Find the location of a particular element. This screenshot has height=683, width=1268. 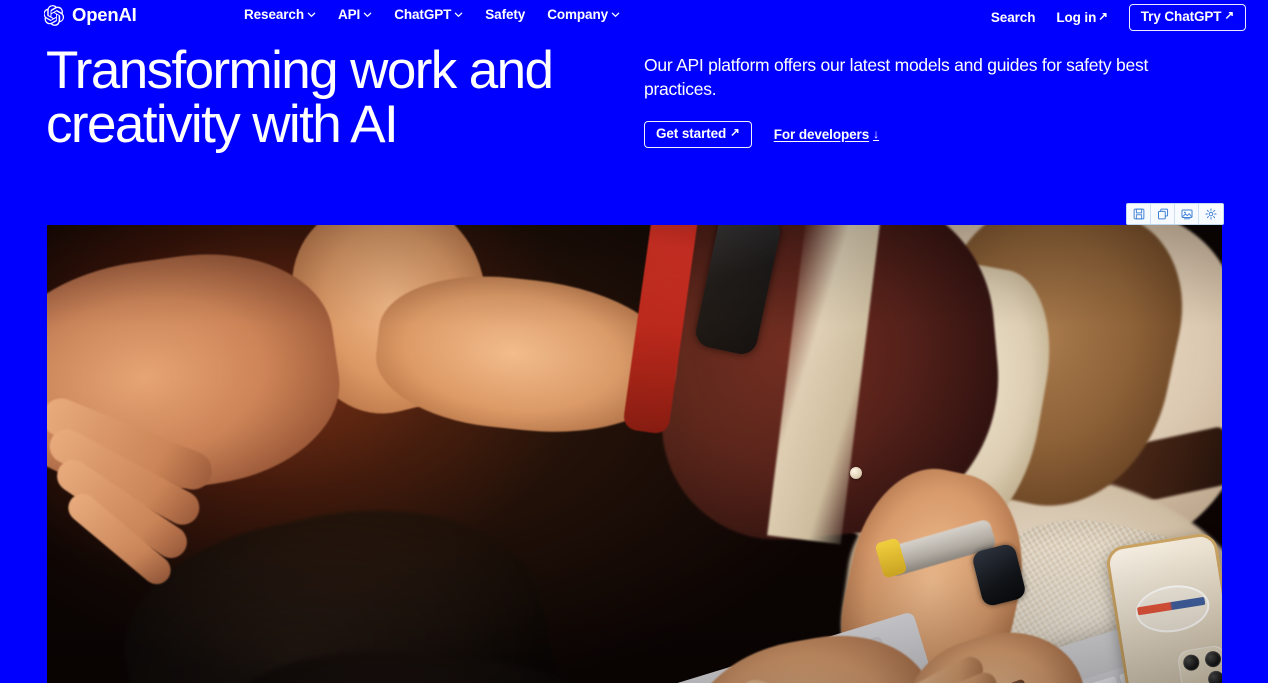

search-label: Search is located at coordinates (1013, 17).